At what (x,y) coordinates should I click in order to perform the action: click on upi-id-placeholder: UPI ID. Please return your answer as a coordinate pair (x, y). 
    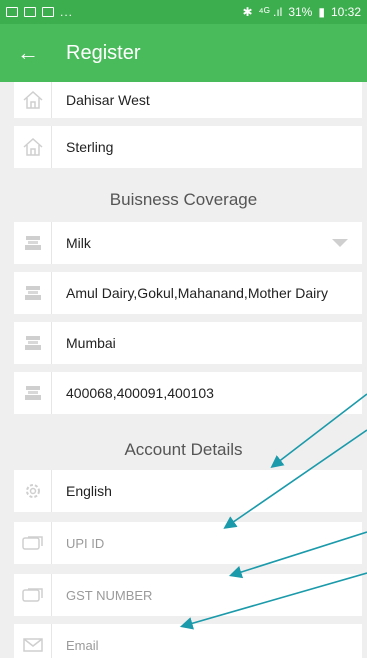
    Looking at the image, I should click on (85, 543).